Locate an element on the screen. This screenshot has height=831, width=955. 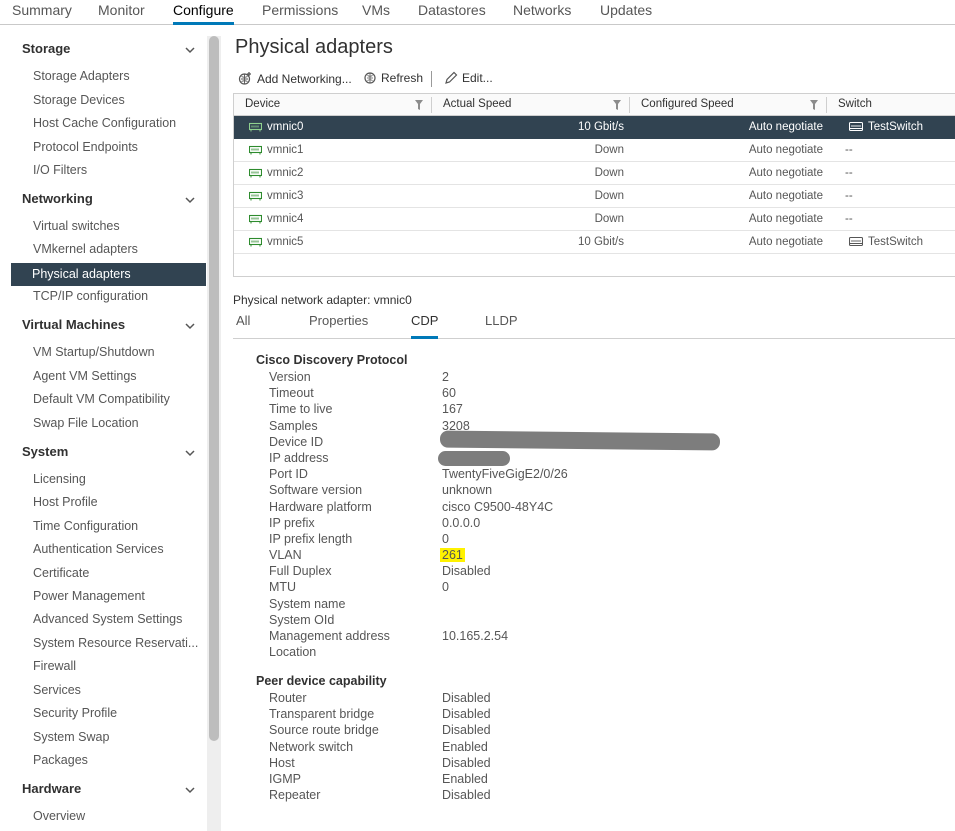
tab-permissions: Permissions is located at coordinates (300, 13).